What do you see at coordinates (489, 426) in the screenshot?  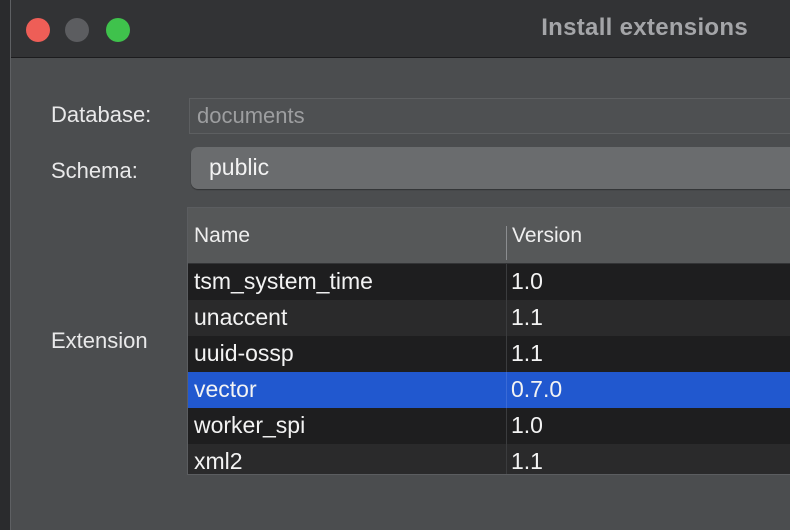 I see `table-row: worker_spi 1.0` at bounding box center [489, 426].